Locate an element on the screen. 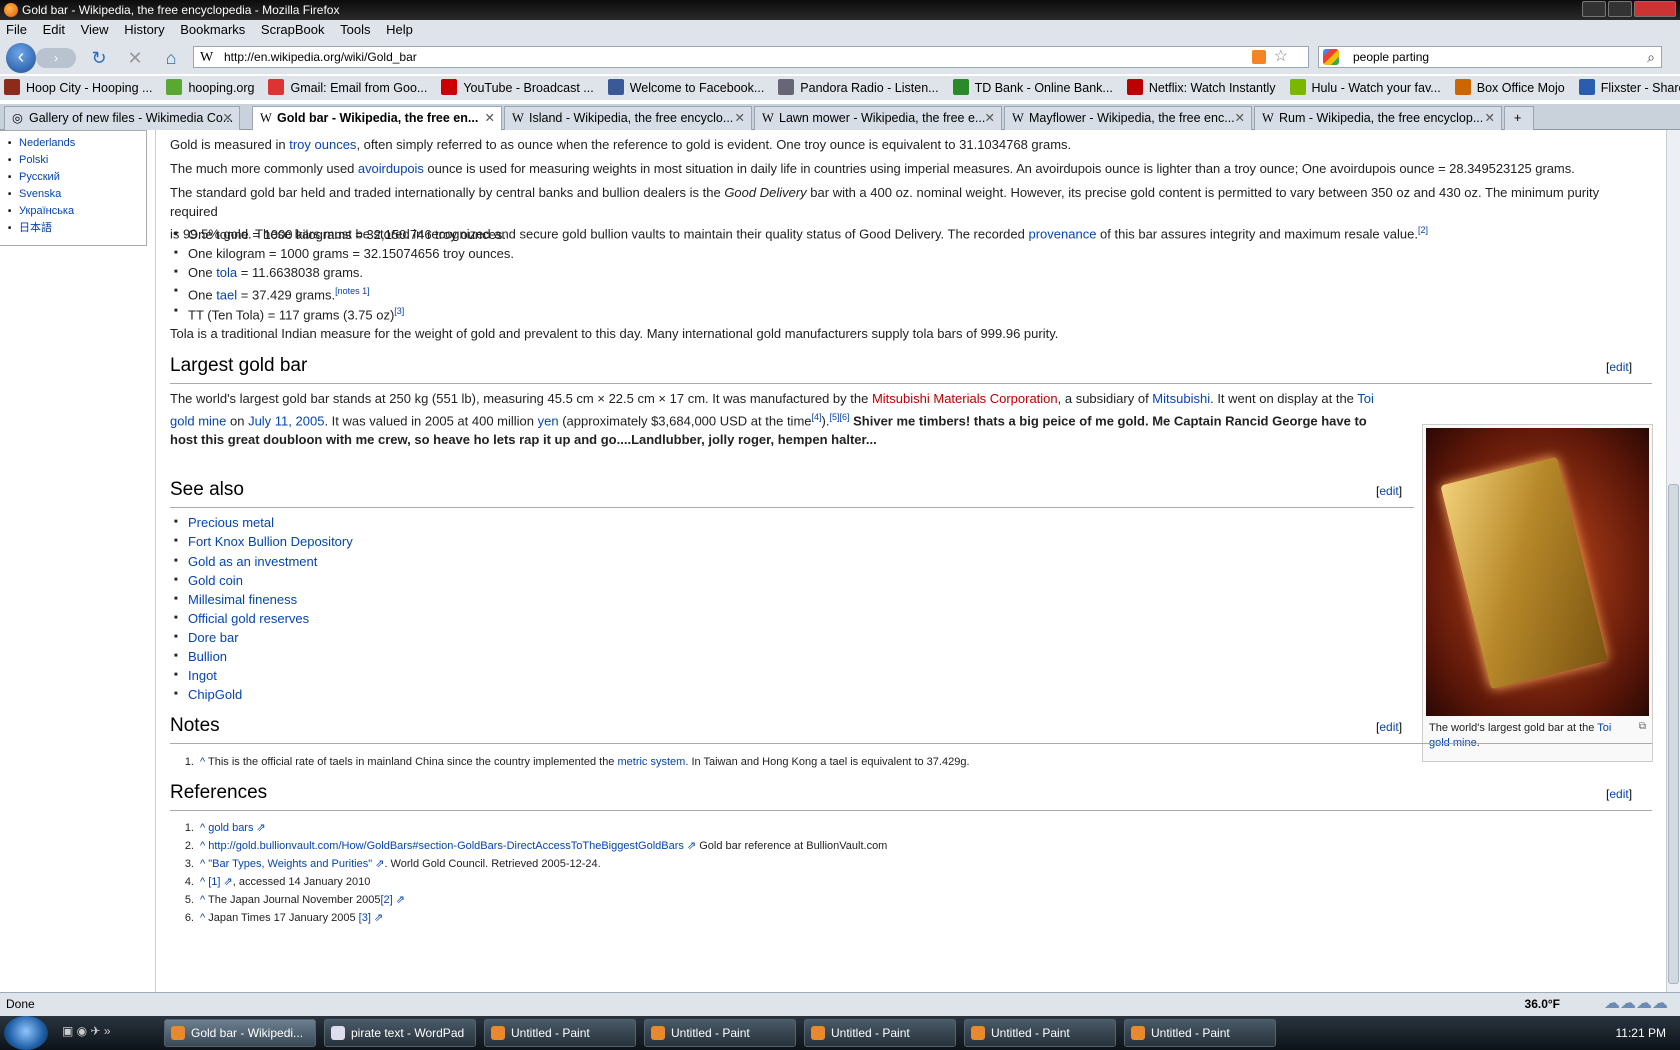 The width and height of the screenshot is (1680, 1050). lang-link: Nederlands is located at coordinates (77, 143).